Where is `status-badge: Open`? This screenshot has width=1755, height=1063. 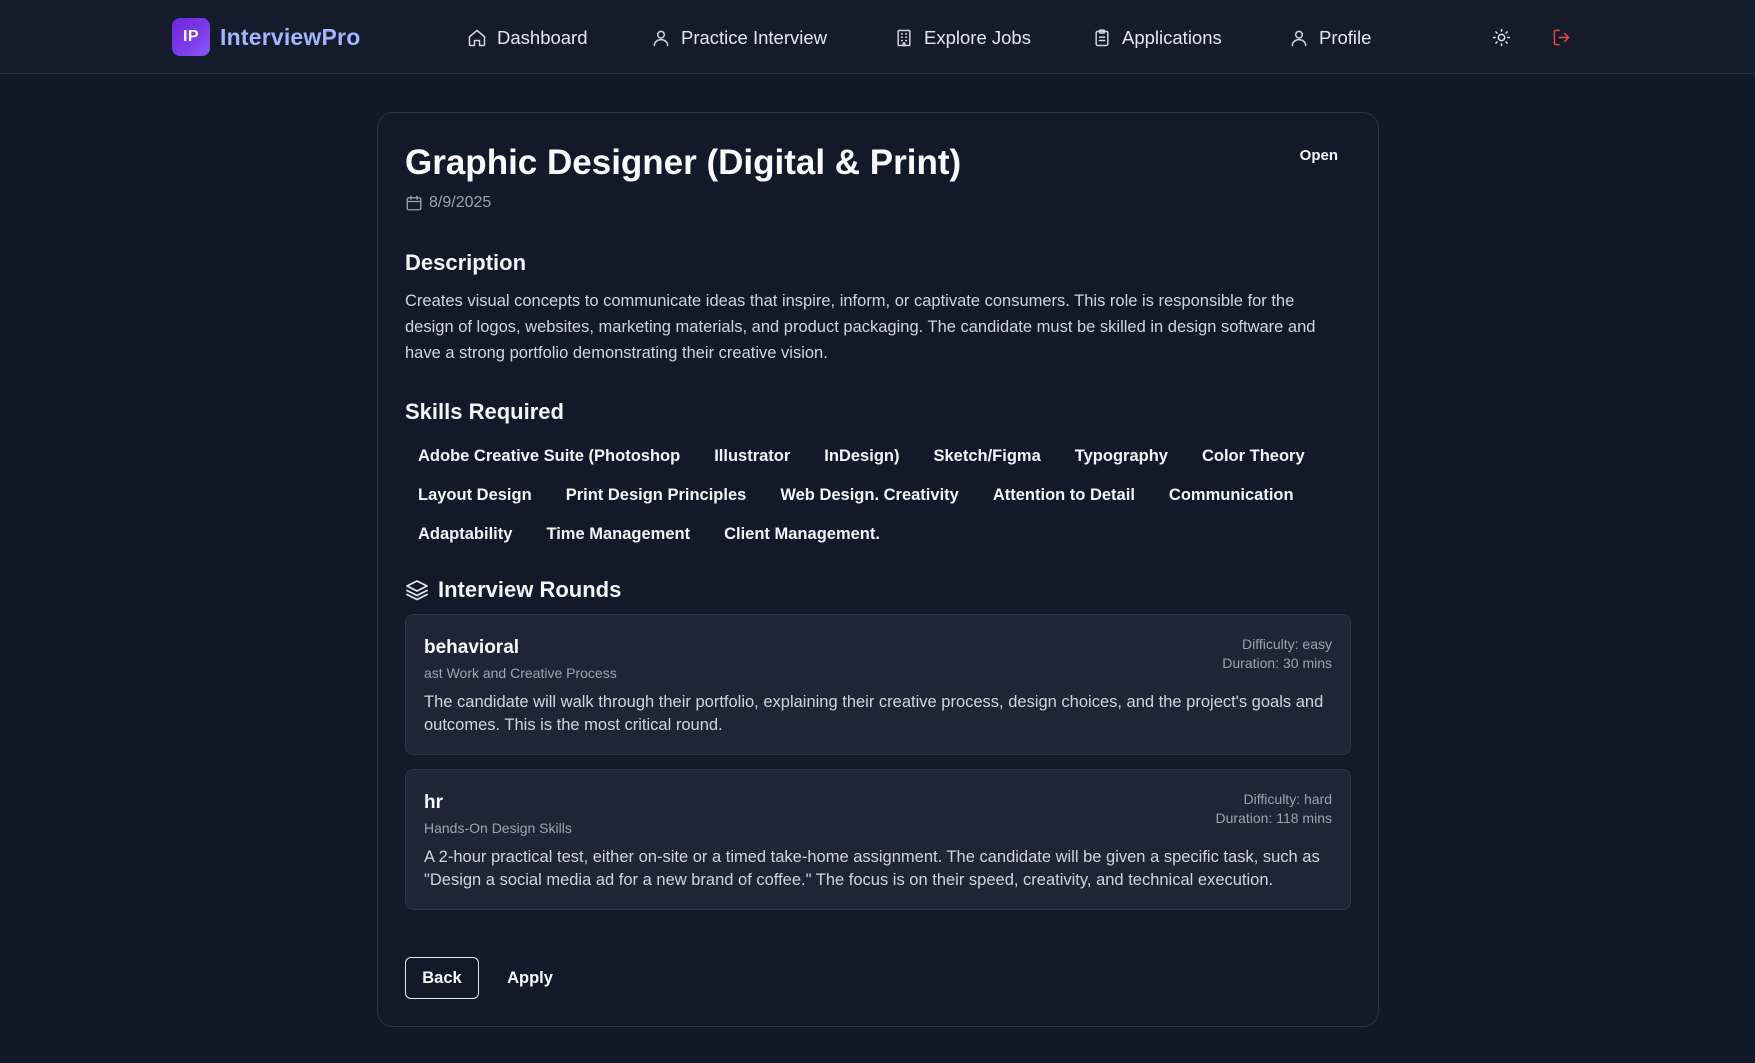 status-badge: Open is located at coordinates (1318, 155).